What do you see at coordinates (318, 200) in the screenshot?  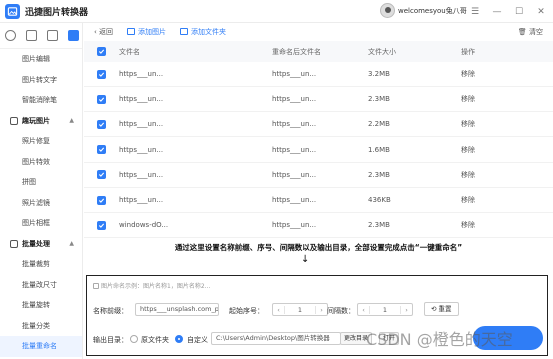 I see `table-row: https___un... https___un... 436KB 移除` at bounding box center [318, 200].